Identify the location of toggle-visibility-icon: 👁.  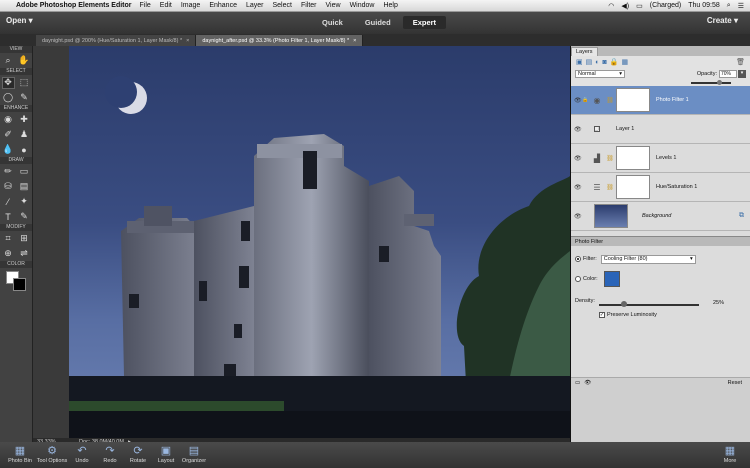
(587, 383).